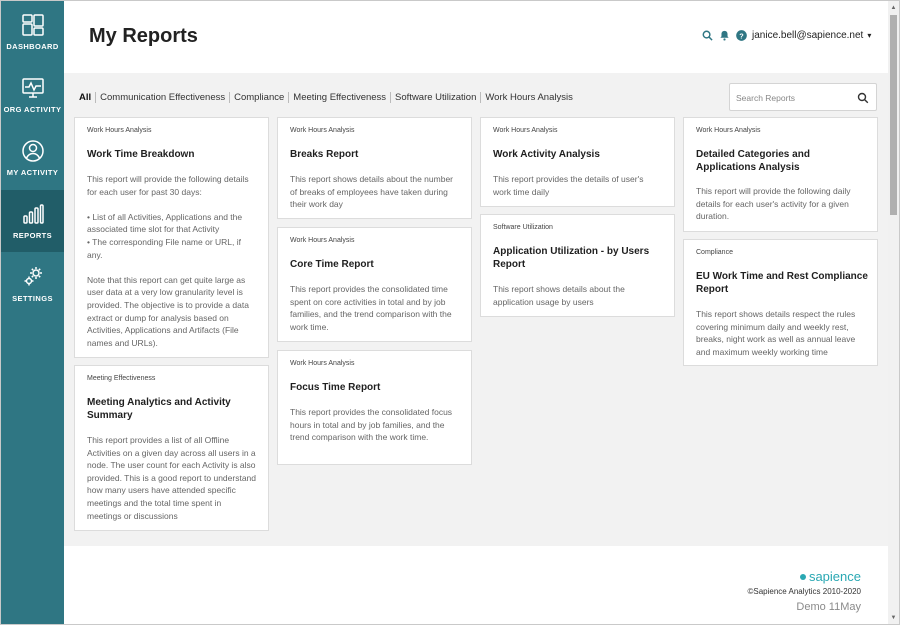  I want to click on report-title: Focus Time Report, so click(335, 387).